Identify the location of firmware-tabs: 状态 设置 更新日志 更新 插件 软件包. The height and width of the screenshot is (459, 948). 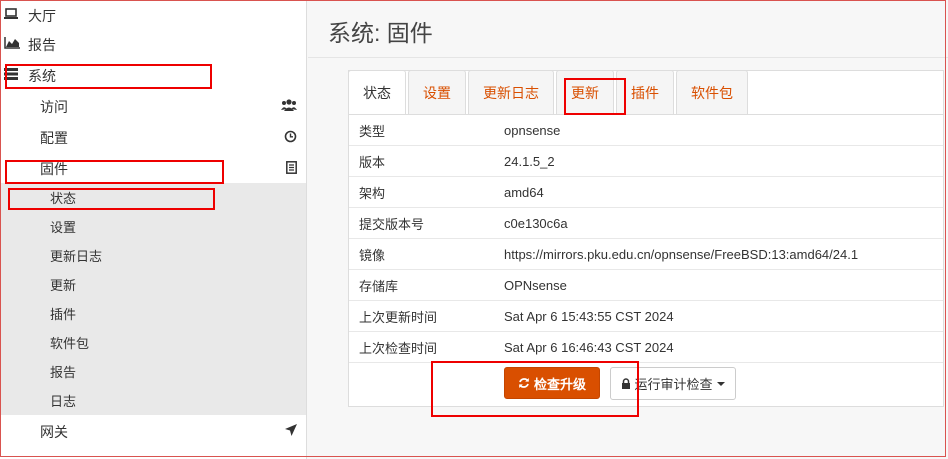
(549, 92).